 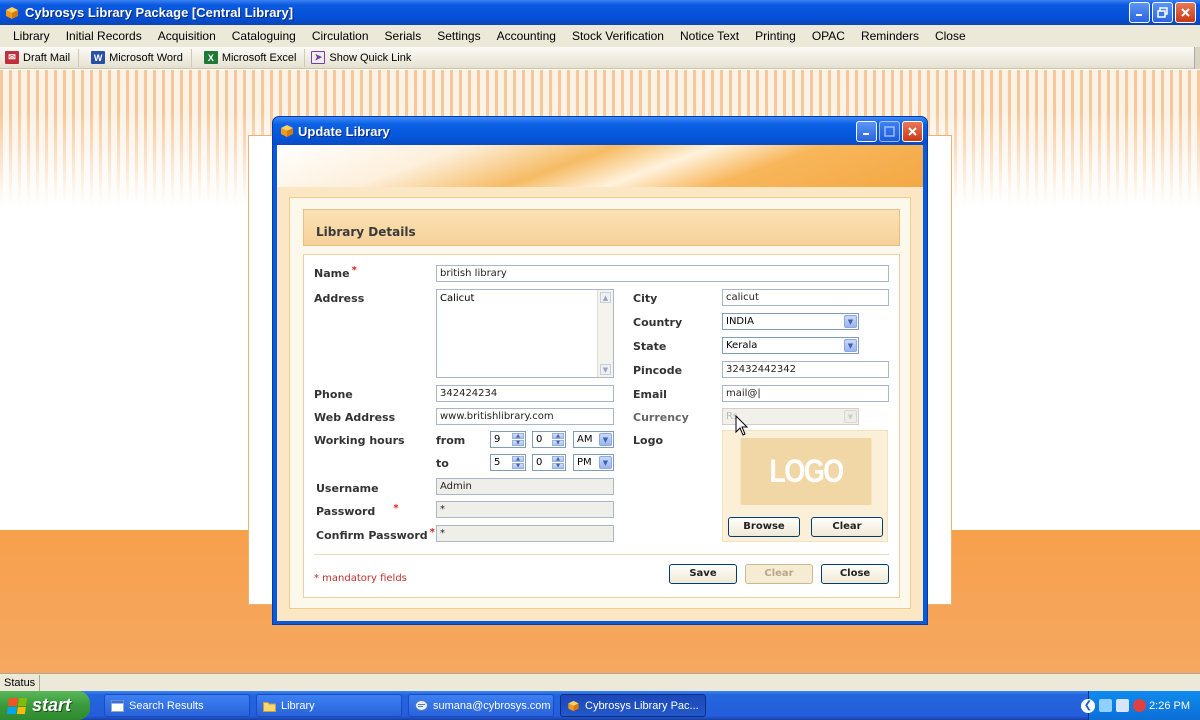 What do you see at coordinates (605, 333) in the screenshot?
I see `address-scrollbar: ▲ ▼` at bounding box center [605, 333].